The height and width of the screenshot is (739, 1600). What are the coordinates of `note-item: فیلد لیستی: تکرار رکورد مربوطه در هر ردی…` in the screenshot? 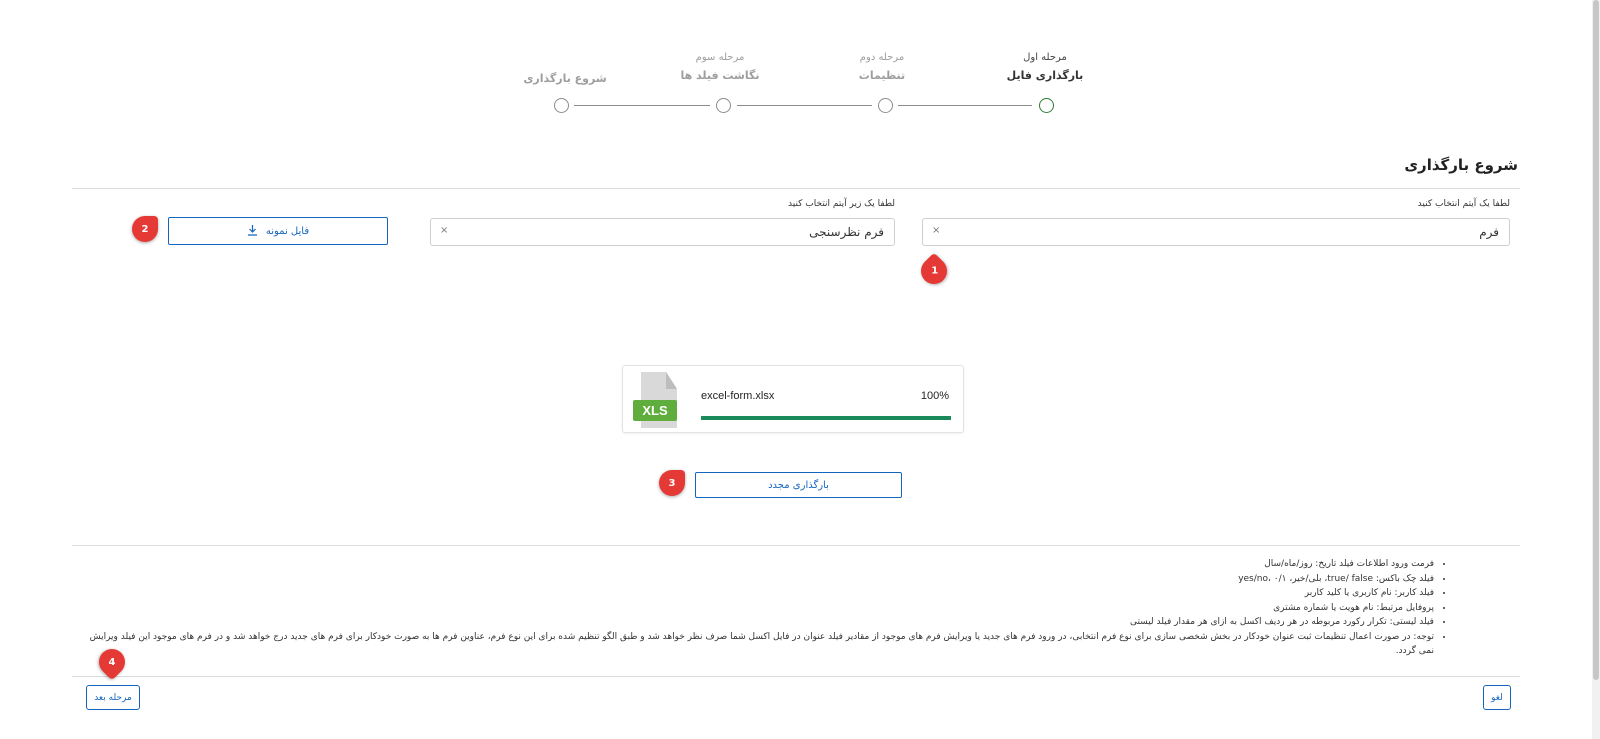 It's located at (757, 622).